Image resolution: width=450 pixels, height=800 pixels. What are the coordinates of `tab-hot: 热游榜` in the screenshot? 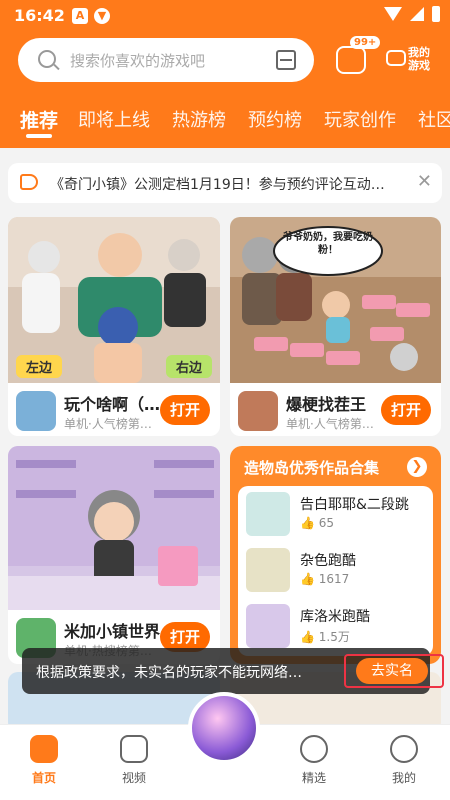 It's located at (199, 119).